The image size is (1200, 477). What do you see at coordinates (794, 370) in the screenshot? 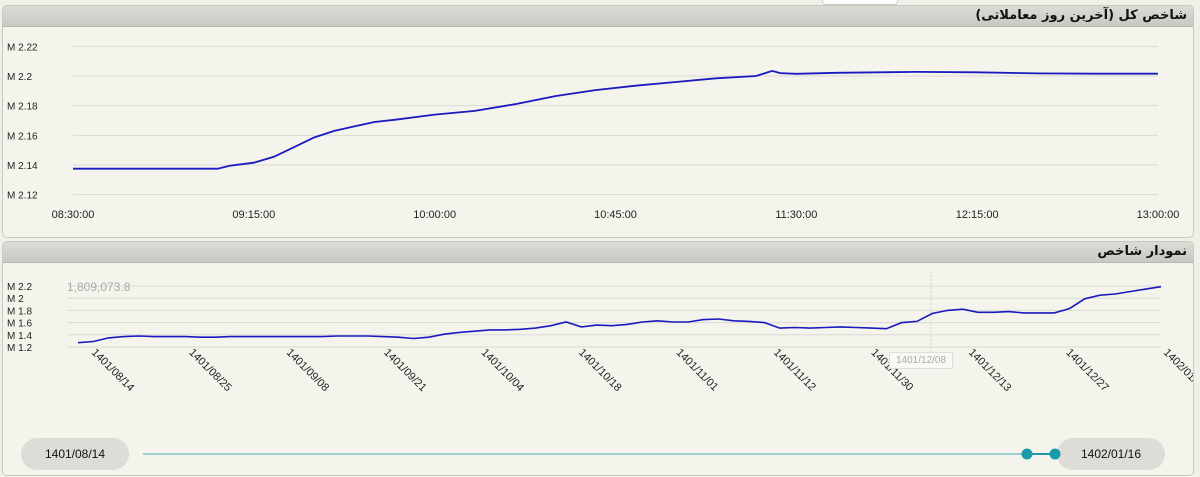
I see `history-x-tick: 1401/11/12` at bounding box center [794, 370].